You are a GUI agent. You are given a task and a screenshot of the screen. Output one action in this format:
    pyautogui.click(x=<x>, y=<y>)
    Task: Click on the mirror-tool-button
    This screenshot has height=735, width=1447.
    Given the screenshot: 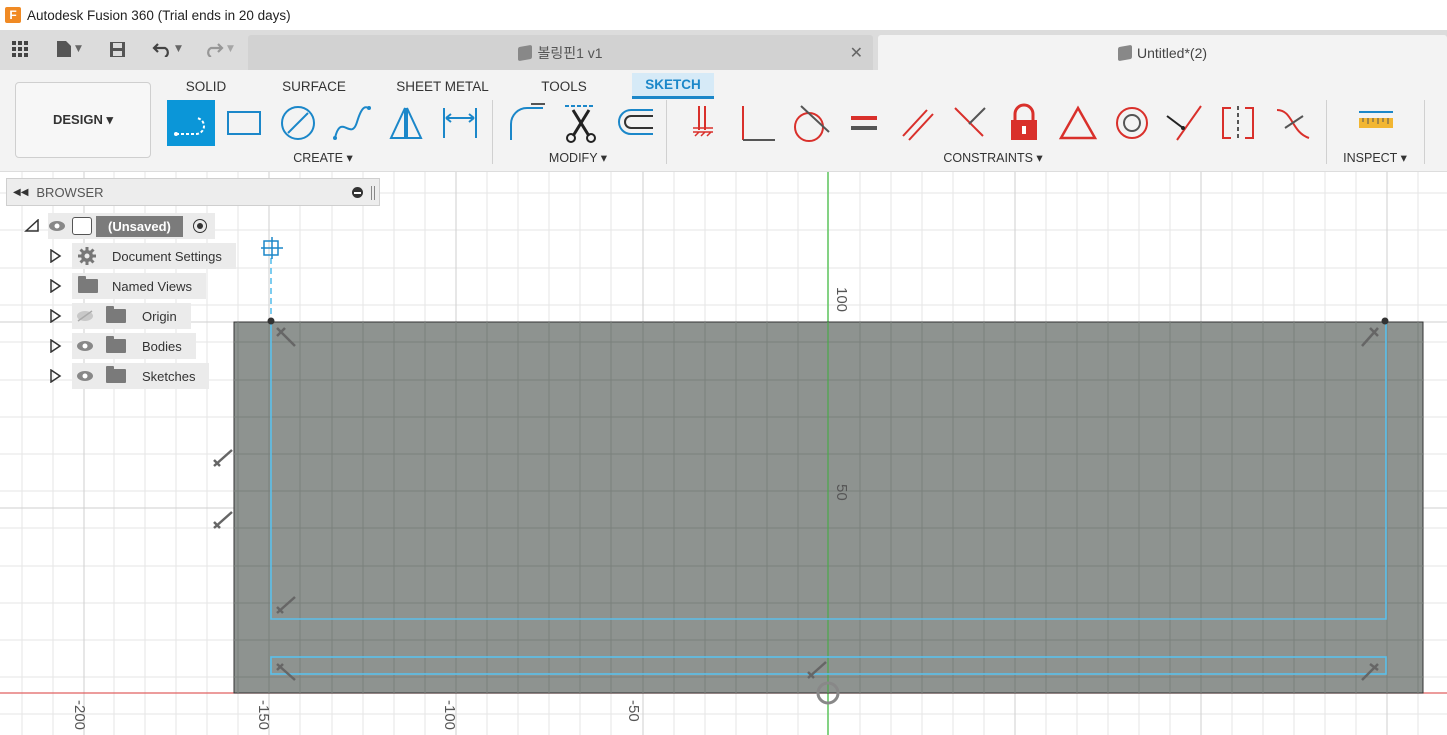 What is the action you would take?
    pyautogui.click(x=406, y=123)
    